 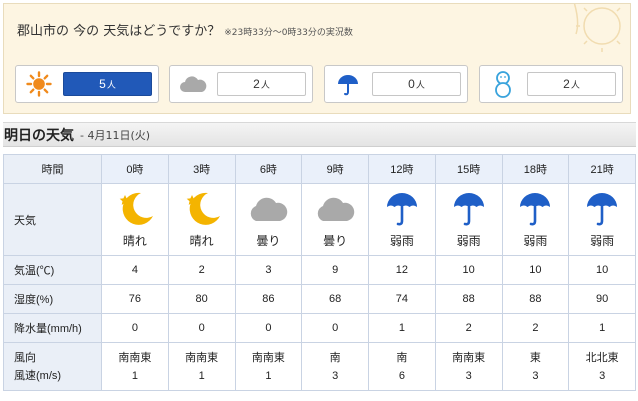 I want to click on tomorrow-date: - 4月11日(火), so click(x=115, y=135).